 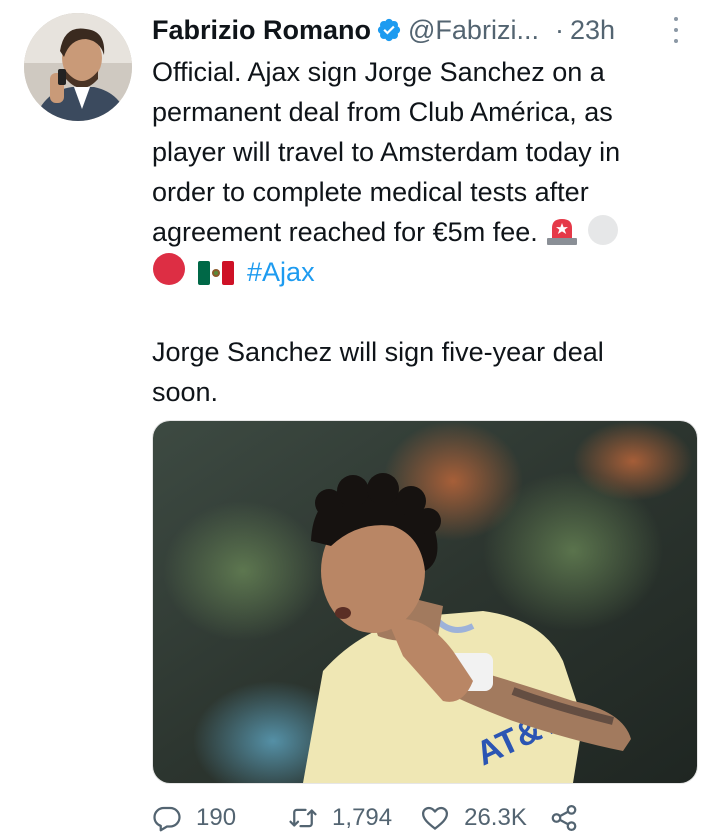 I want to click on share-button, so click(x=564, y=818).